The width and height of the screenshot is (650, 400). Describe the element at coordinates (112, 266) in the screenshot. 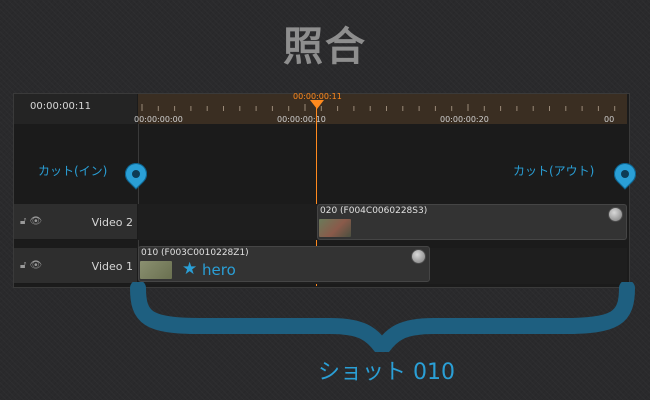

I see `track-name: Video 1` at that location.